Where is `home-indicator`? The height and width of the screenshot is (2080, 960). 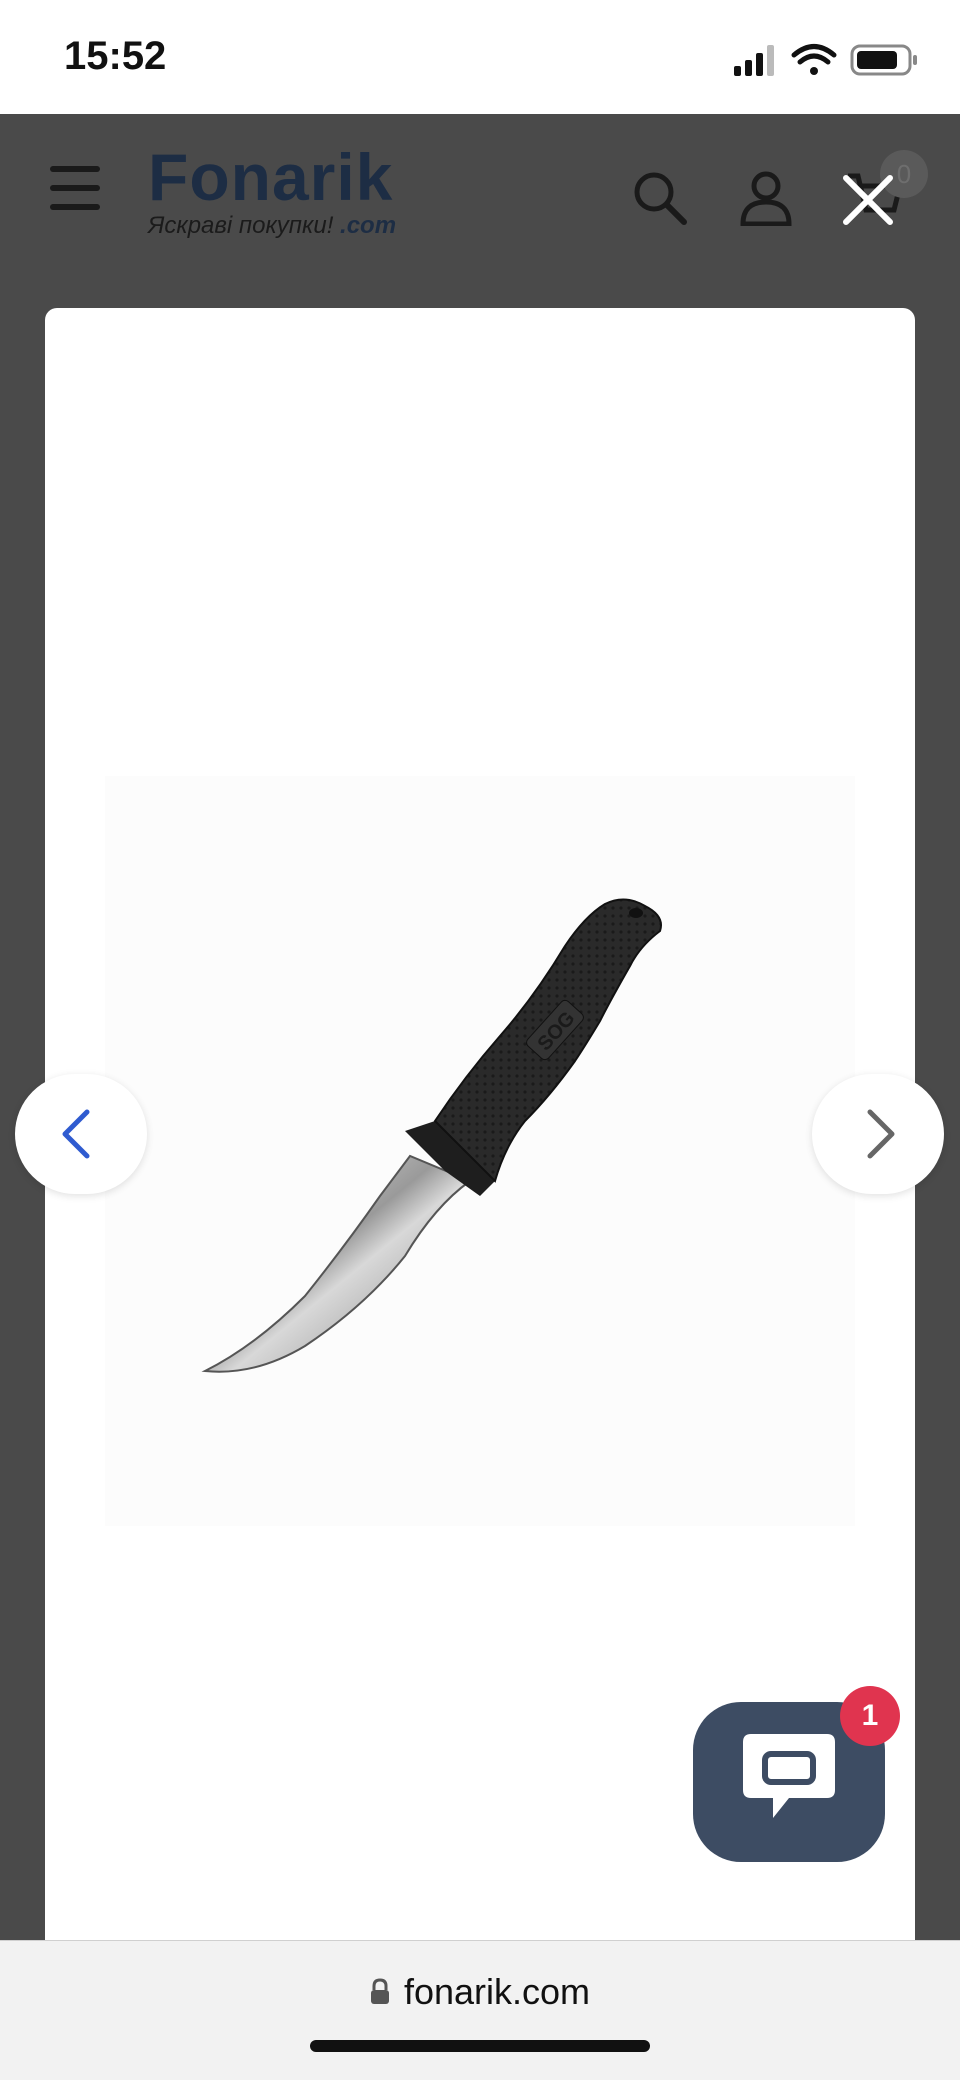
home-indicator is located at coordinates (480, 2046).